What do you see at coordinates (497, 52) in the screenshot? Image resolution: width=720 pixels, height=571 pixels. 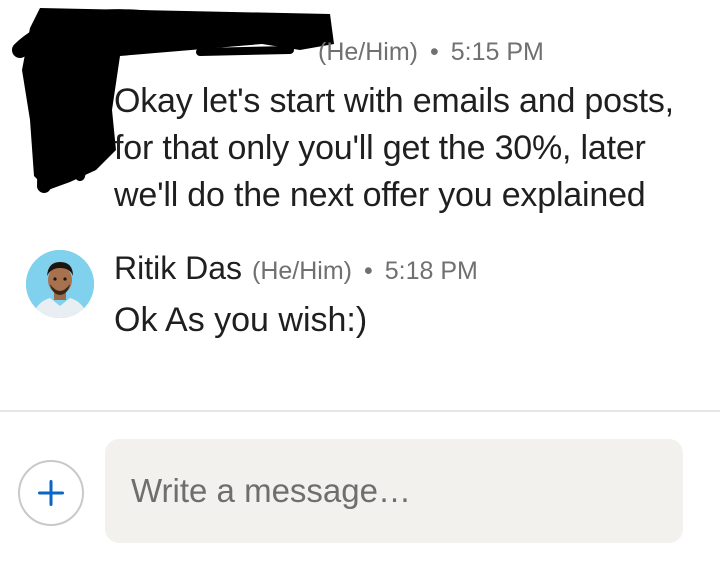 I see `message-time: 5:15 PM` at bounding box center [497, 52].